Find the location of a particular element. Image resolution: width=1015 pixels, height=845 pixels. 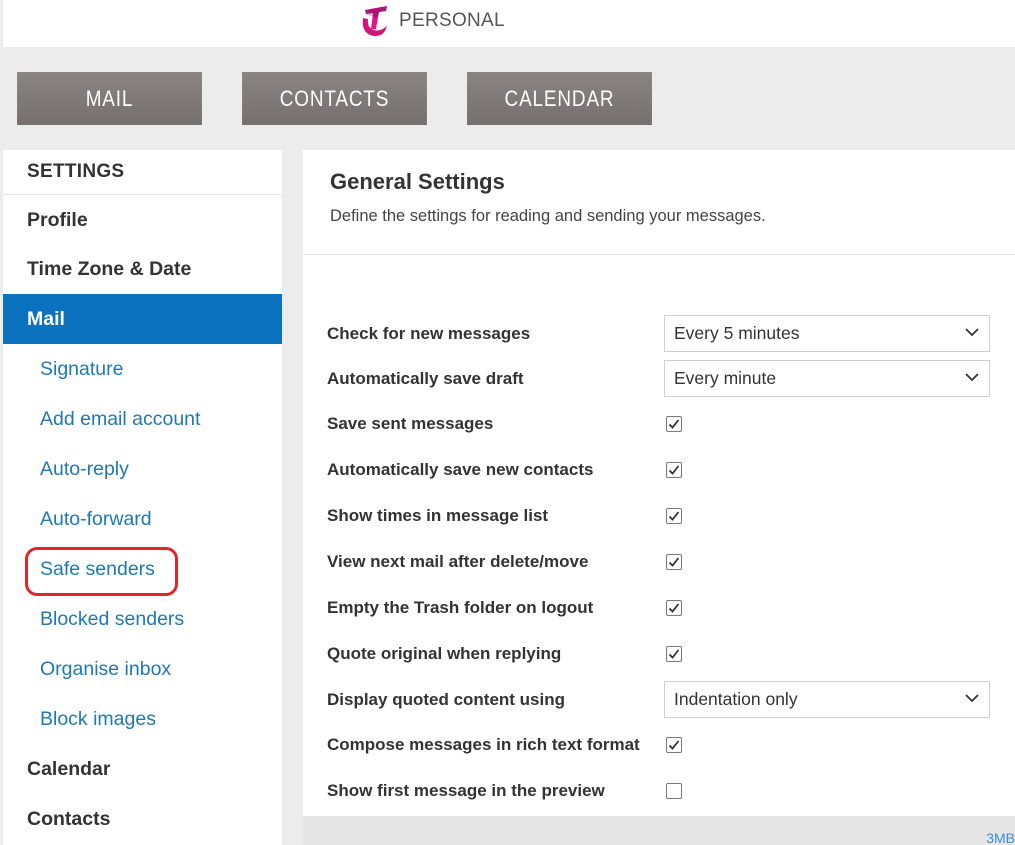

empty-trash-checkbox is located at coordinates (674, 608).